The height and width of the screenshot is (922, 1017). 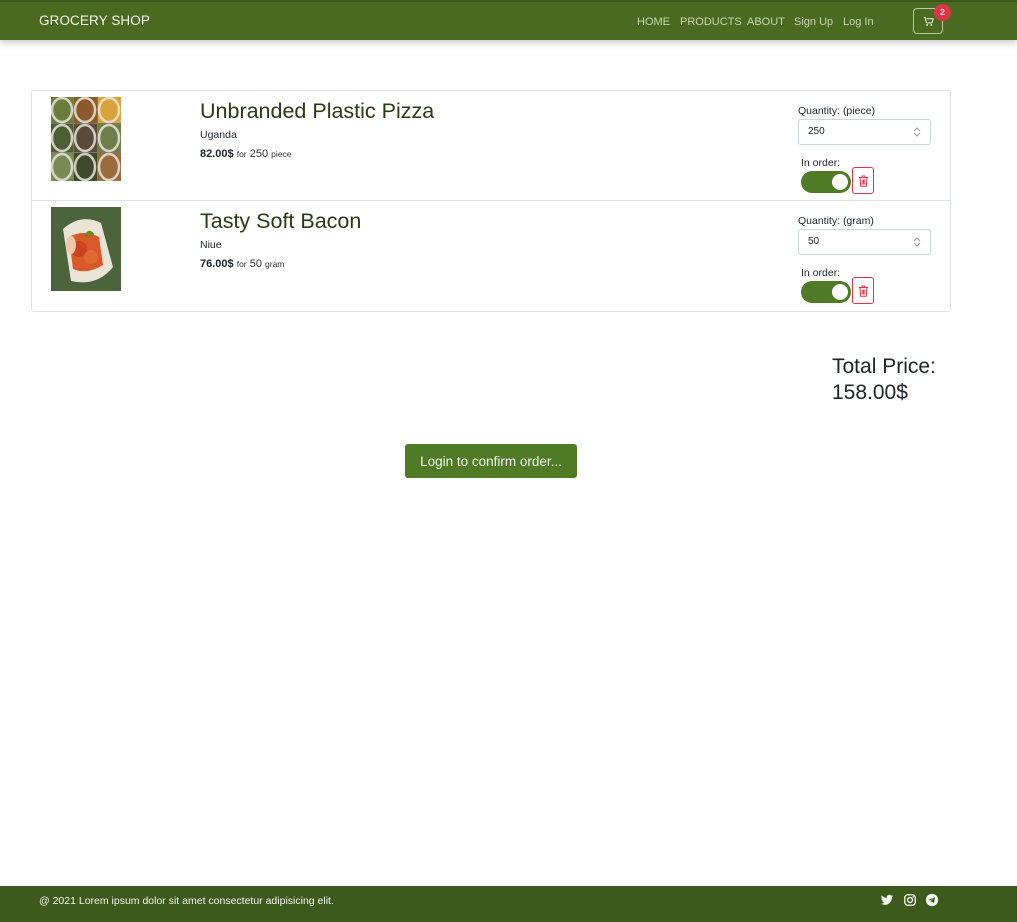 I want to click on product-price-line: 76.00$ for 50 gram, so click(x=242, y=264).